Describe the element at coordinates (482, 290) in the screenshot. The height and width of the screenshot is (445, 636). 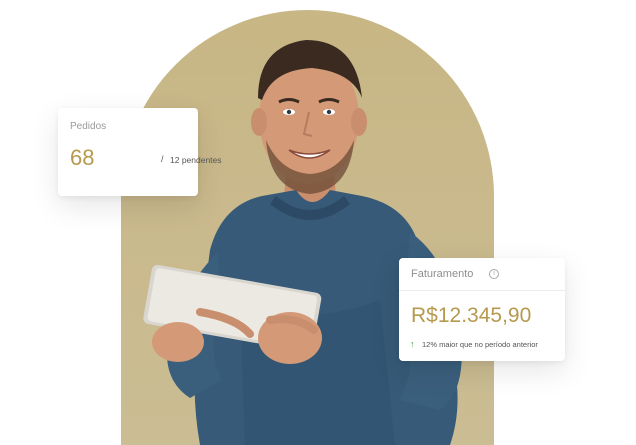
I see `card-divider` at that location.